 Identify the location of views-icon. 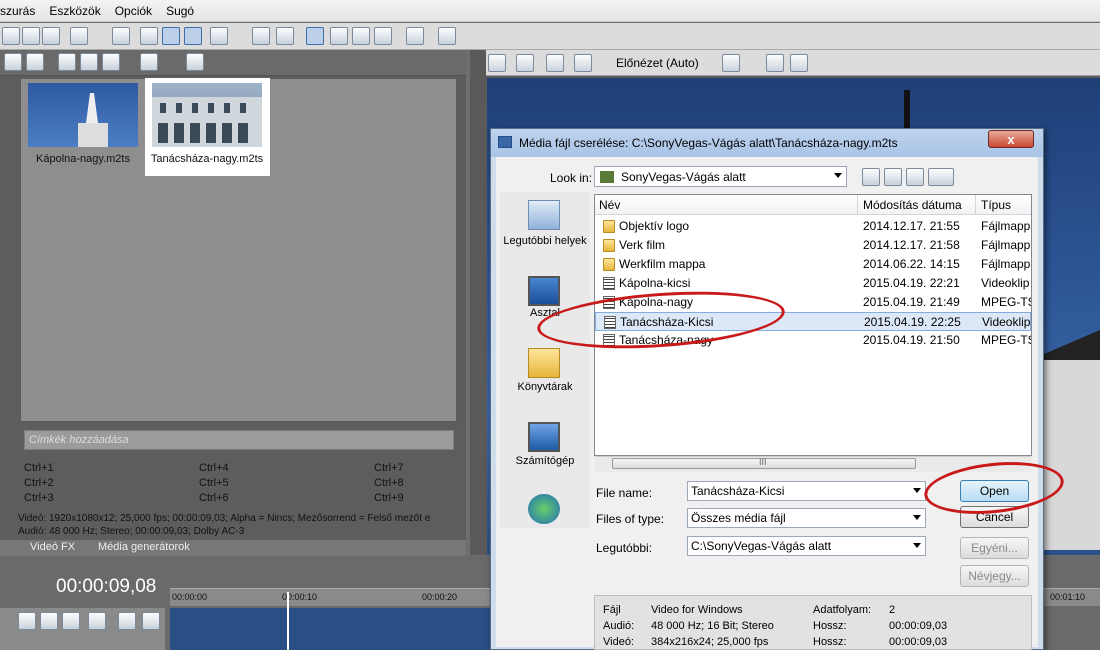
(149, 62).